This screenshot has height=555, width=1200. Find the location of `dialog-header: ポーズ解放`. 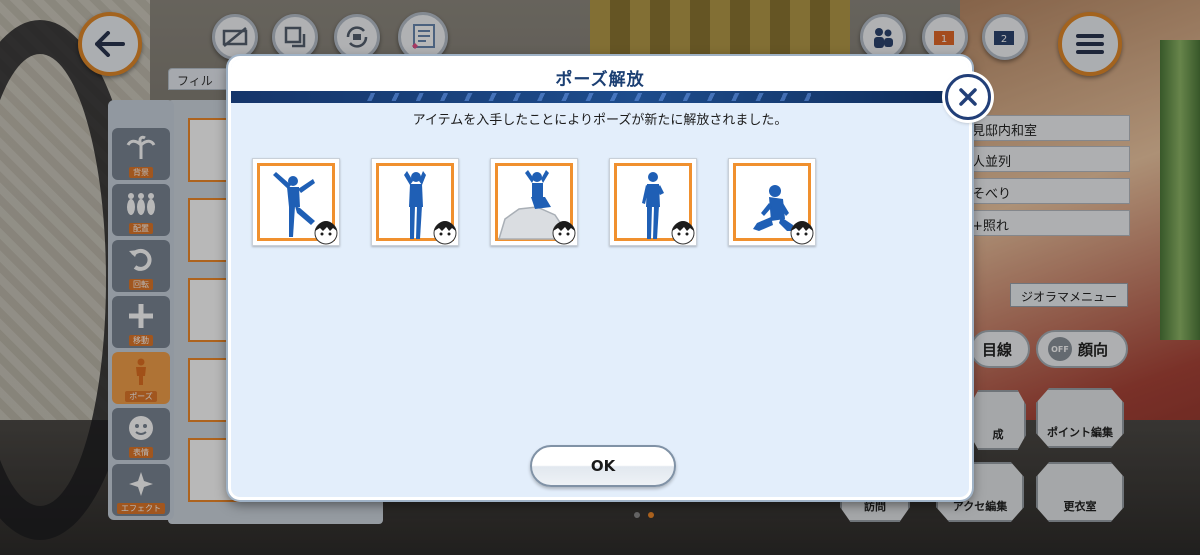

dialog-header: ポーズ解放 is located at coordinates (600, 77).